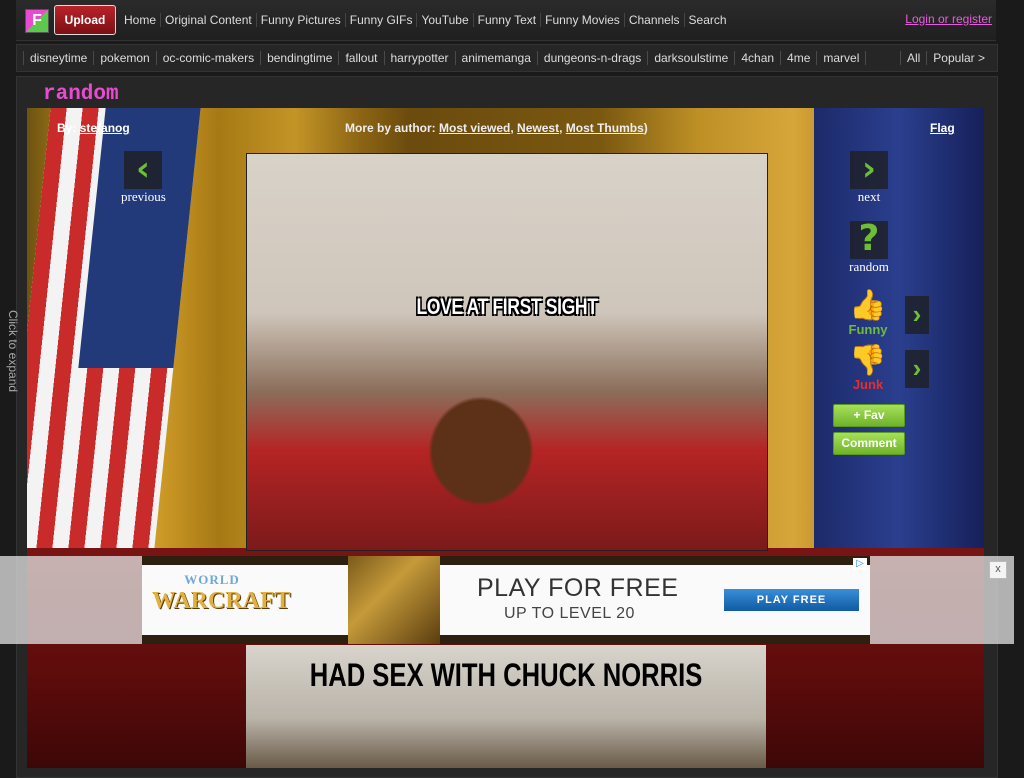 The width and height of the screenshot is (1024, 778). Describe the element at coordinates (841, 58) in the screenshot. I see `tag-item: marvel` at that location.